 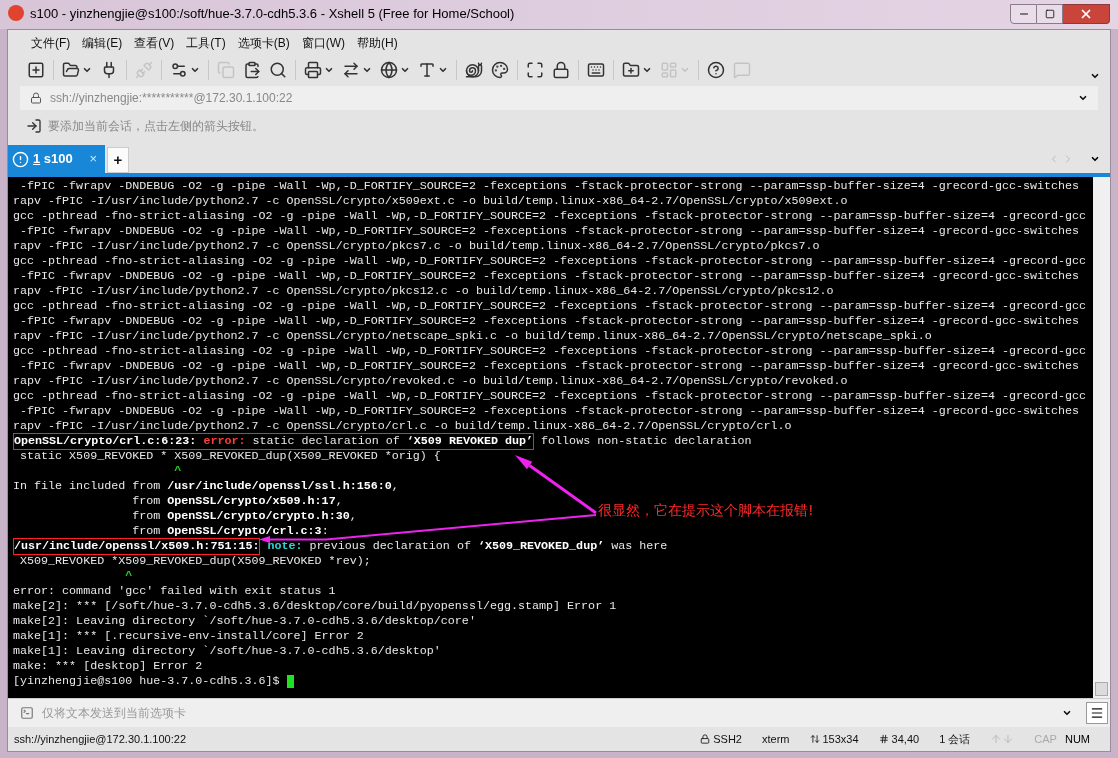 What do you see at coordinates (500, 70) in the screenshot?
I see `palette-icon` at bounding box center [500, 70].